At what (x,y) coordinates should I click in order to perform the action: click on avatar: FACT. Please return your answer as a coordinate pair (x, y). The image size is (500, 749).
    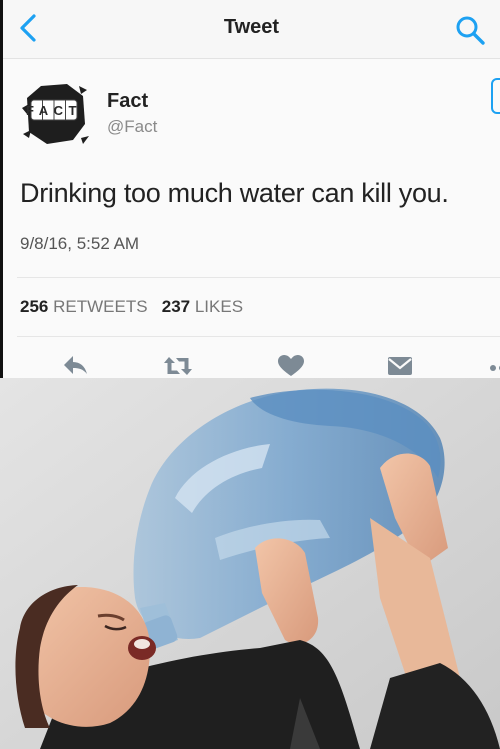
    Looking at the image, I should click on (54, 113).